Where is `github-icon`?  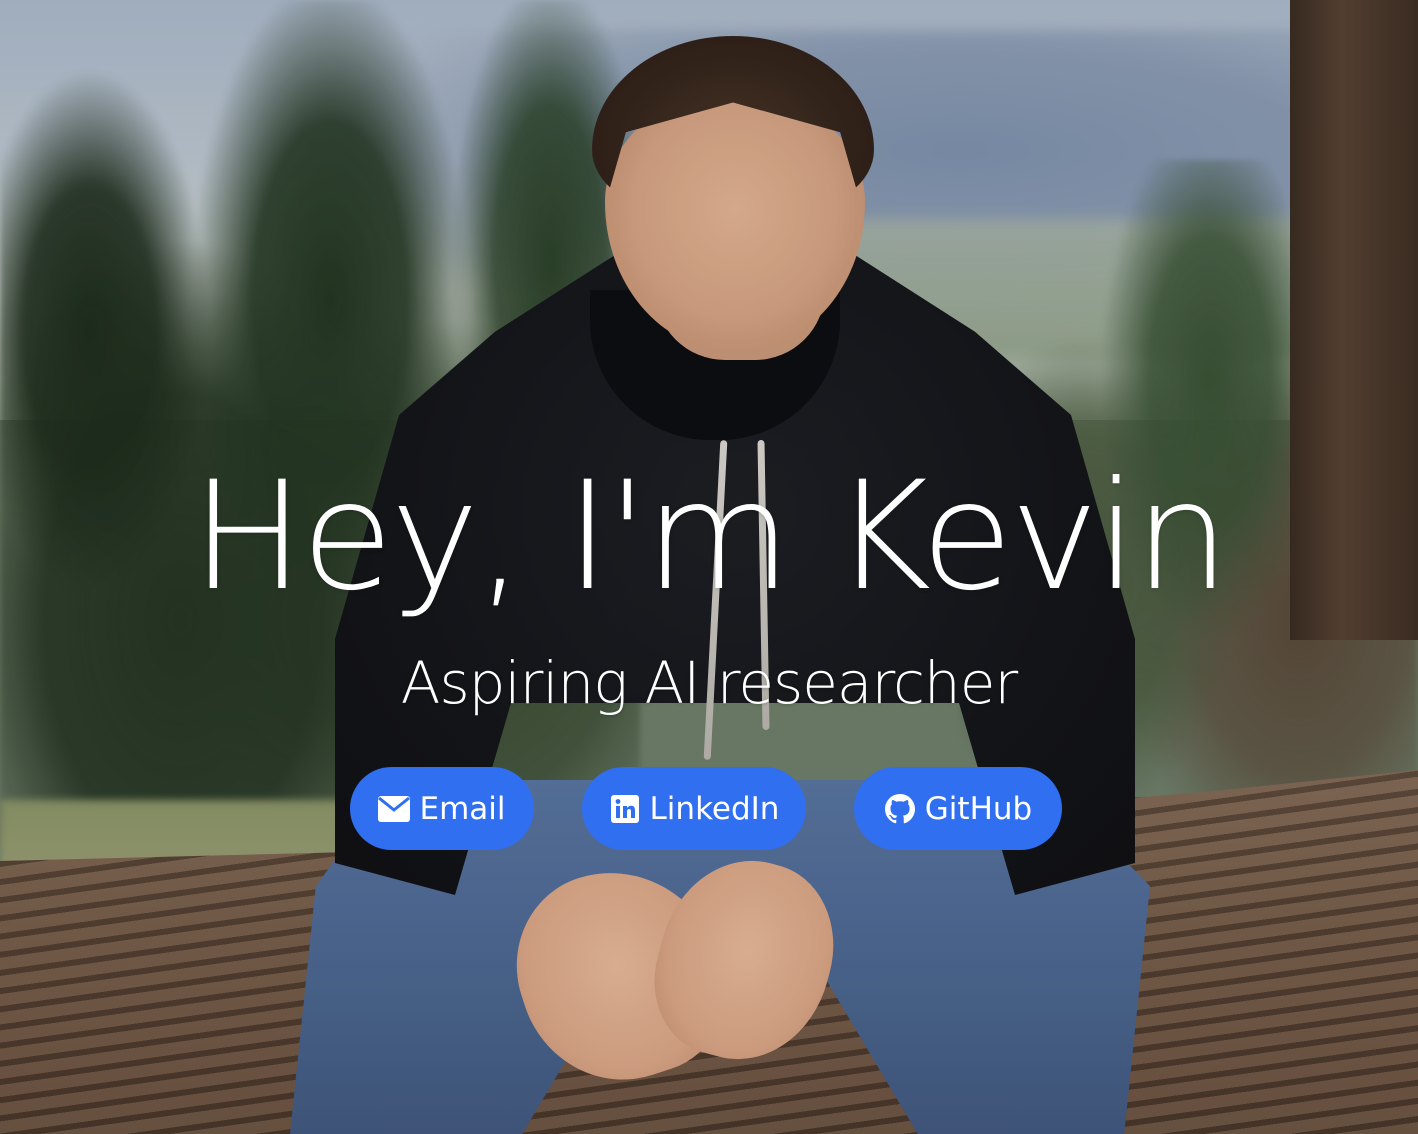 github-icon is located at coordinates (900, 809).